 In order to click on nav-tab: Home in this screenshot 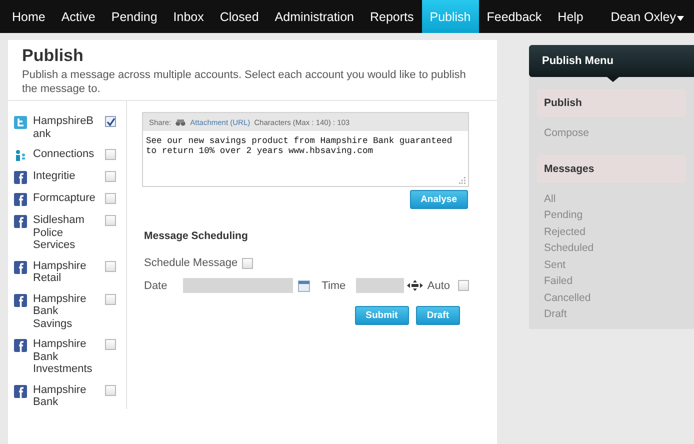, I will do `click(29, 16)`.